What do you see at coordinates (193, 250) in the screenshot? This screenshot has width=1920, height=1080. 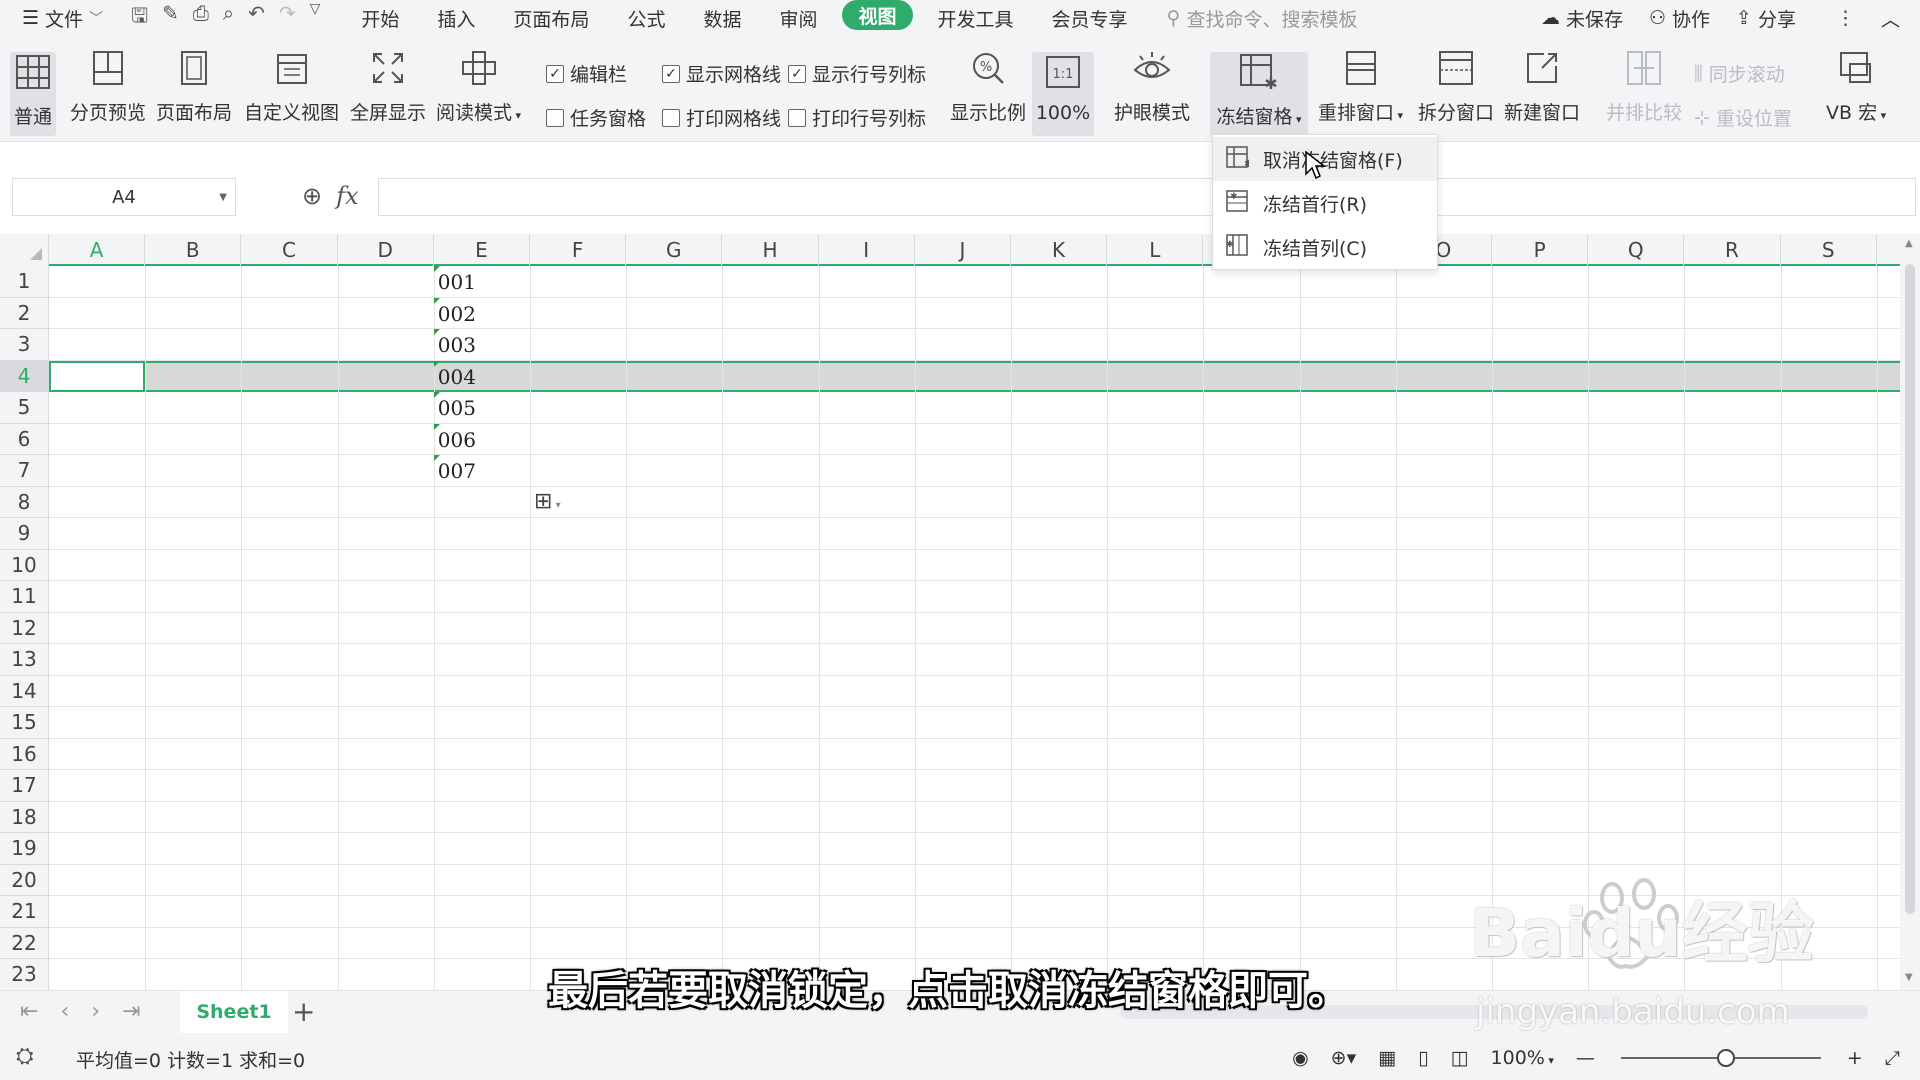 I see `column-header-b: B` at bounding box center [193, 250].